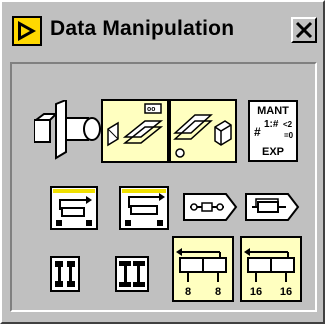 This screenshot has width=325, height=324. I want to click on rotate-right-with-carry-tool, so click(144, 207).